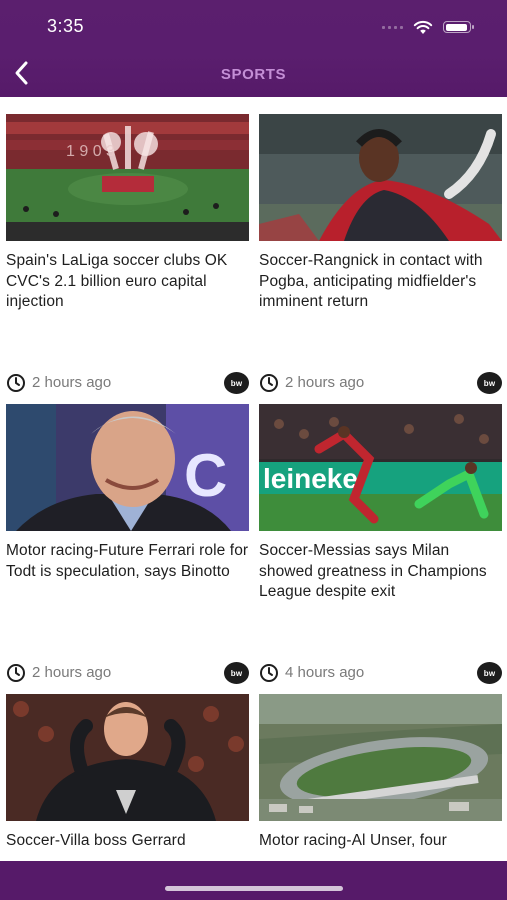  Describe the element at coordinates (380, 841) in the screenshot. I see `article-title: Motor racing-Al Unser, four` at that location.